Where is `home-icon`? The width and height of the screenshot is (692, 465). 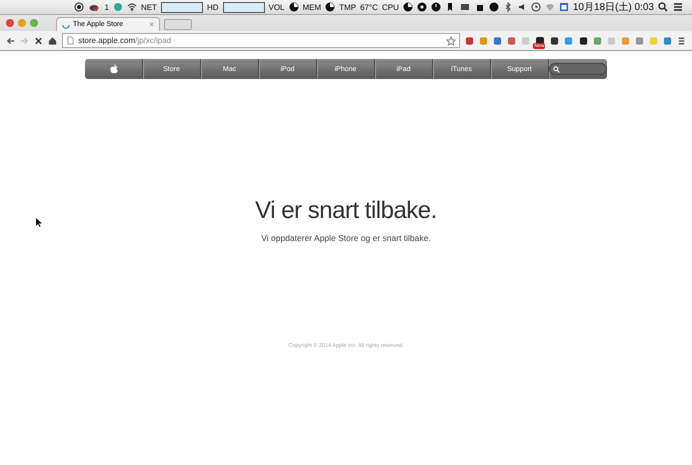 home-icon is located at coordinates (53, 41).